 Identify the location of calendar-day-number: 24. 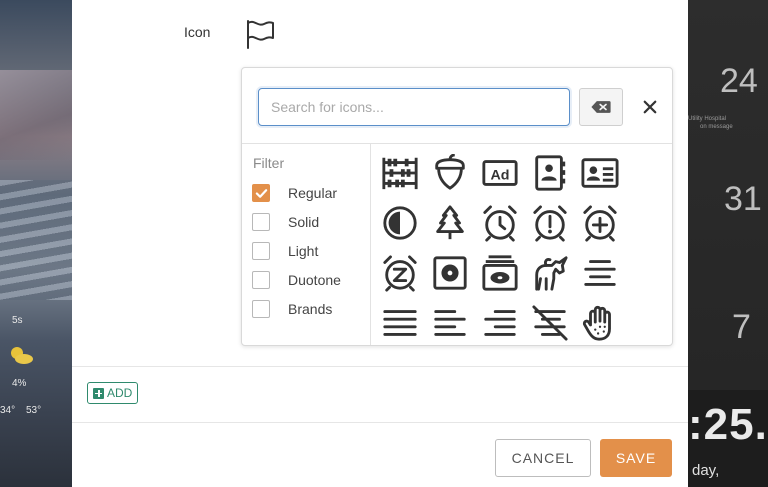
(739, 81).